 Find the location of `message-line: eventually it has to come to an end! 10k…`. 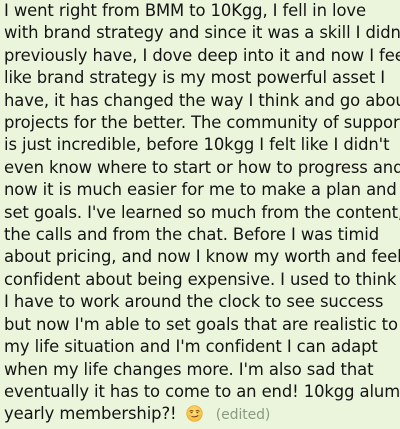

message-line: eventually it has to come to an end! 10k… is located at coordinates (202, 391).